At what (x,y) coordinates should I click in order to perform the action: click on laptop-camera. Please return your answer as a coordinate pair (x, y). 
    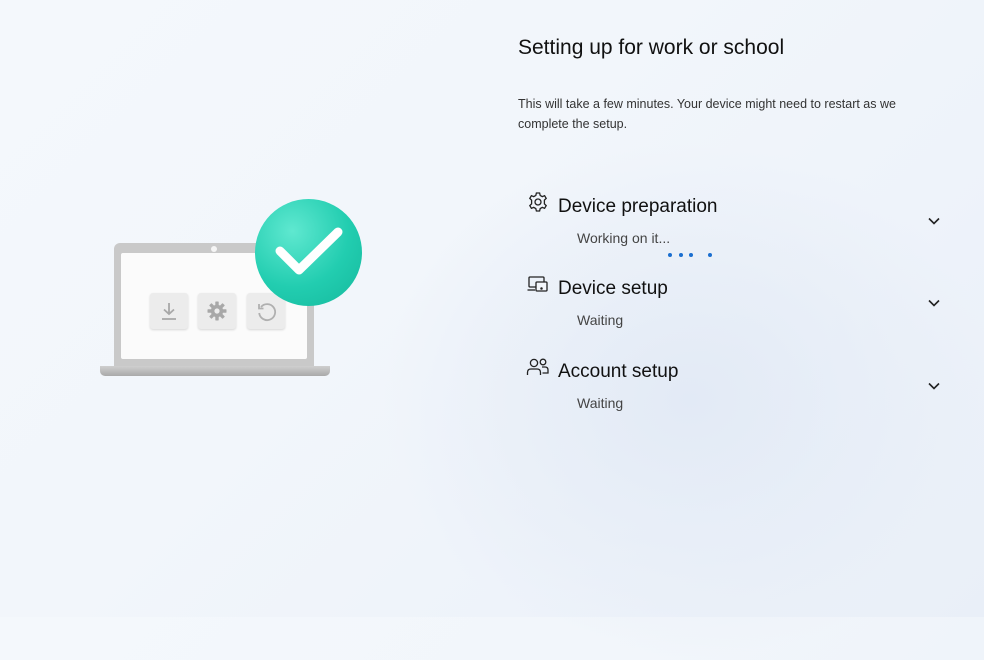
    Looking at the image, I should click on (214, 249).